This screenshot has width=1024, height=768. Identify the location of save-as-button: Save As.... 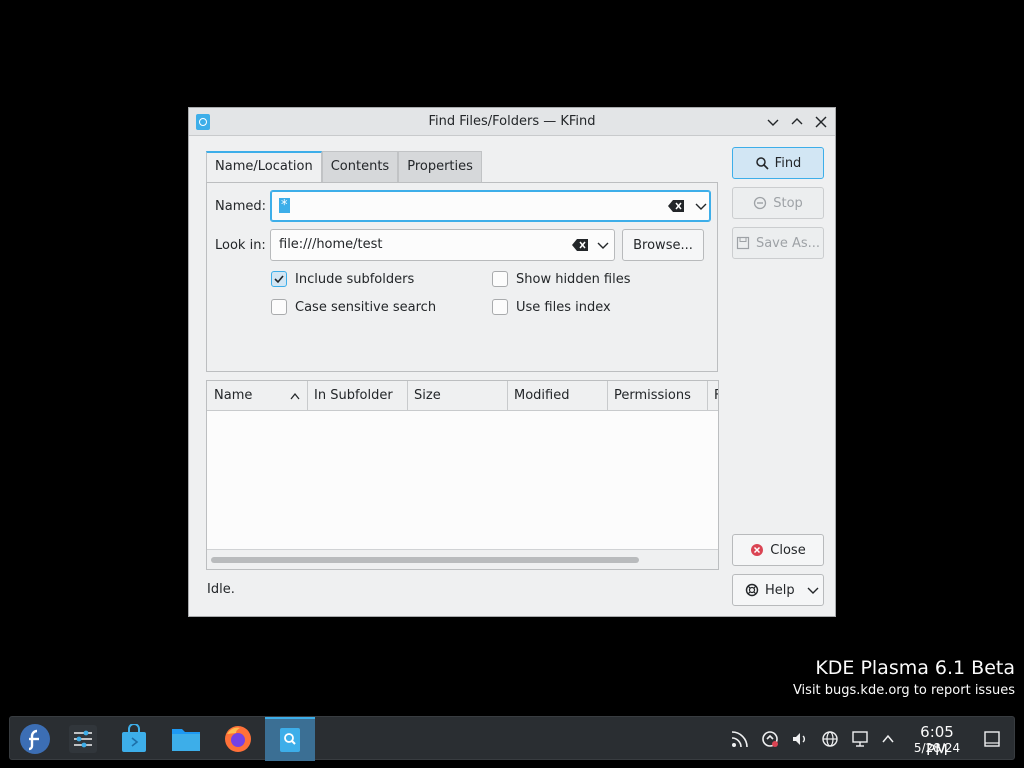
(778, 243).